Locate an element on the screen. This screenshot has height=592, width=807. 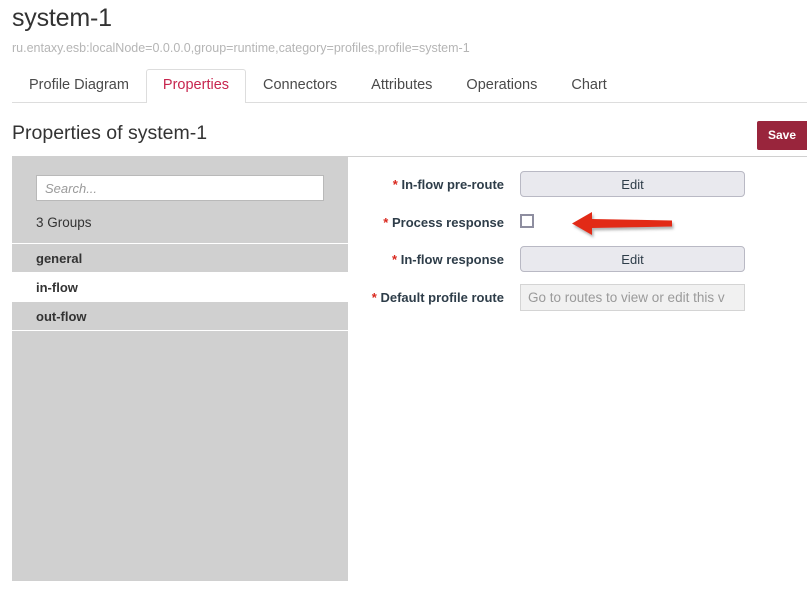
label-in-flow-response: * In-flow response is located at coordinates (426, 257).